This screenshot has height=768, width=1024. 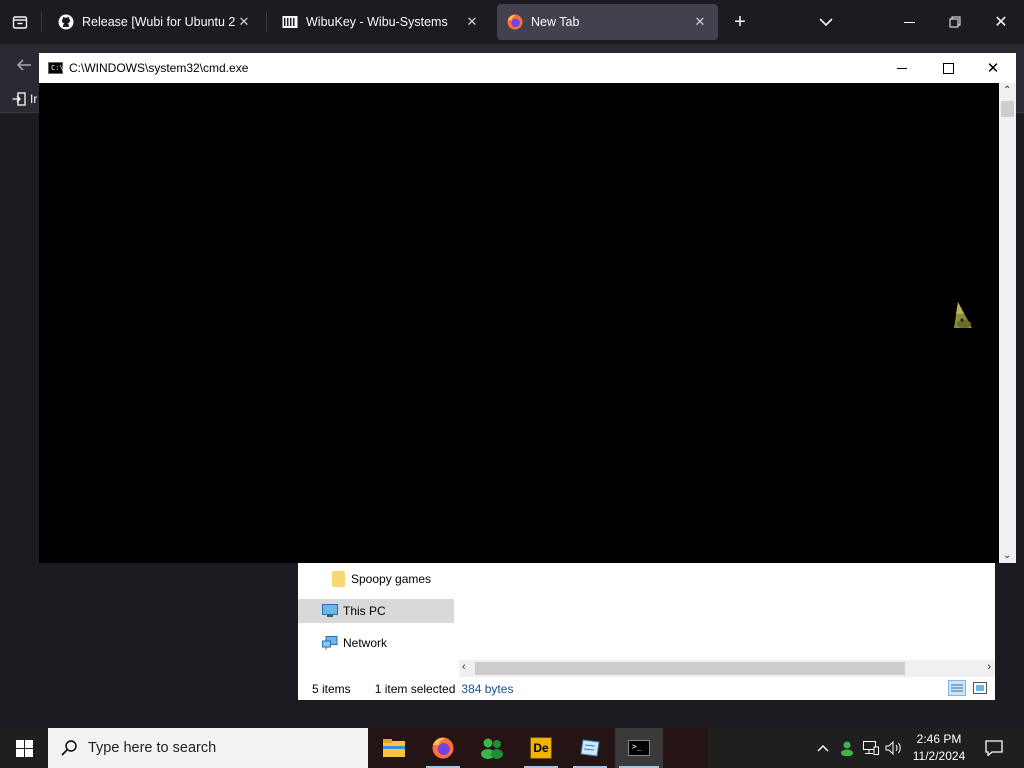 I want to click on tab-wibukey: WibuKey - Wibu-Systems ✕, so click(x=381, y=22).